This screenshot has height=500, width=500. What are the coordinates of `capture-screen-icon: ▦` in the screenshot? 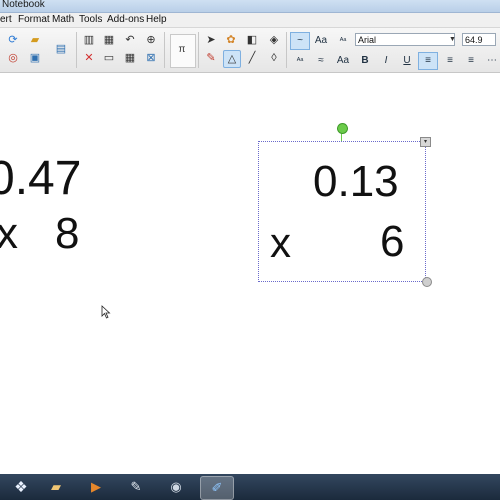 It's located at (109, 40).